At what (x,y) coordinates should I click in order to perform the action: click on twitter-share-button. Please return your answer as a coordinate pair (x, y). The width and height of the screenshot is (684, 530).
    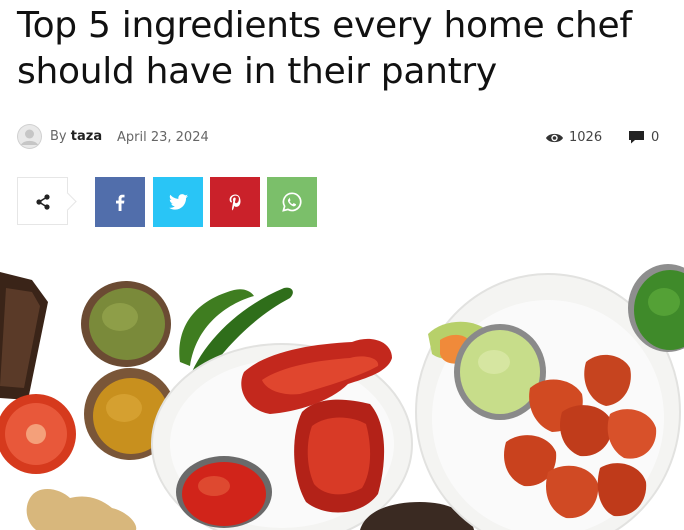
    Looking at the image, I should click on (178, 202).